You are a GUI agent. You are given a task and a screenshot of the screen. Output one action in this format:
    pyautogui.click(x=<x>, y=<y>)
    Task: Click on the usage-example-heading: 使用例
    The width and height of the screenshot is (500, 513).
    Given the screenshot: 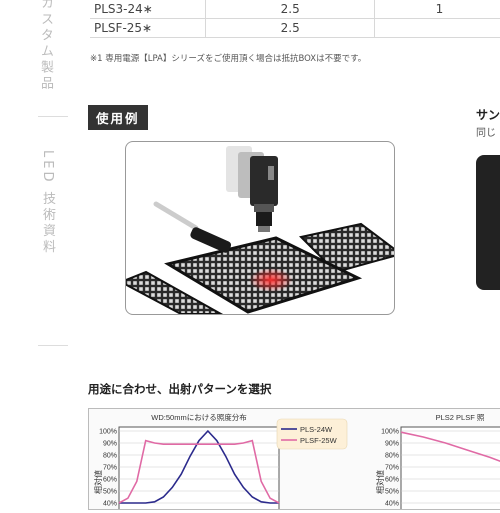 What is the action you would take?
    pyautogui.click(x=118, y=117)
    